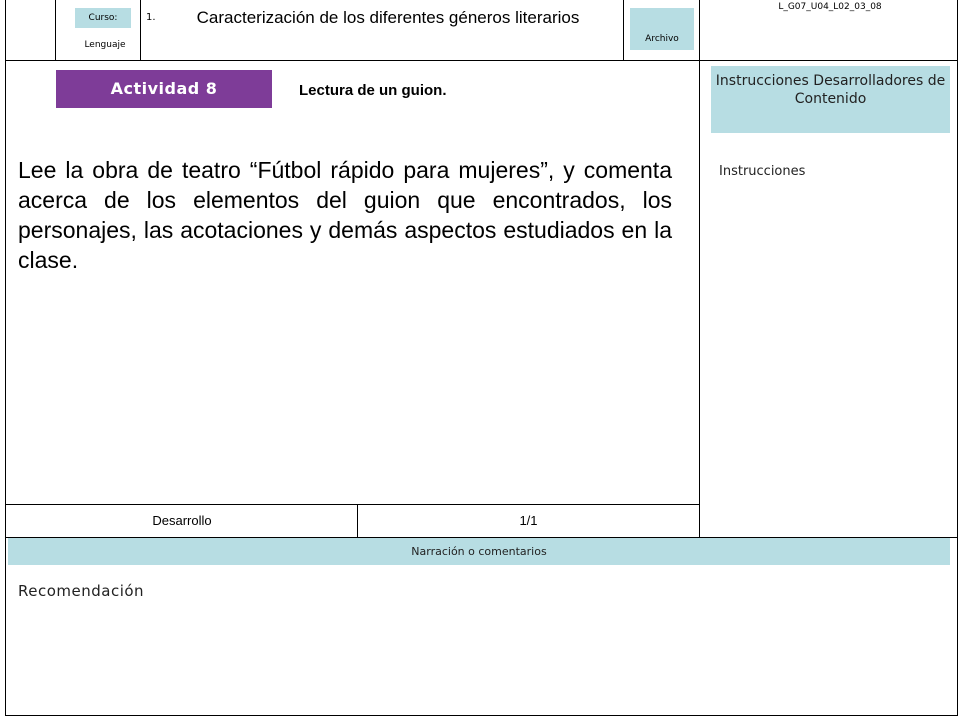  What do you see at coordinates (528, 520) in the screenshot?
I see `page-number: 1/1` at bounding box center [528, 520].